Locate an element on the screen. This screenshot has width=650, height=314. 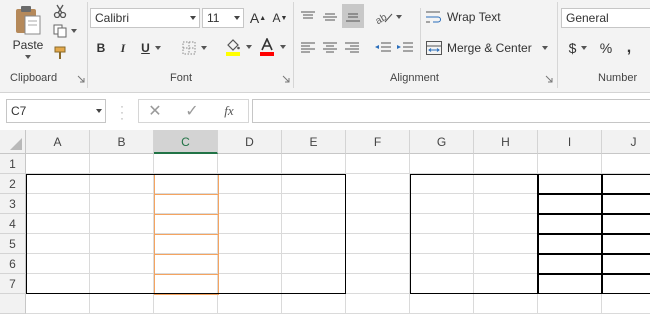
fill-color-button is located at coordinates (238, 47).